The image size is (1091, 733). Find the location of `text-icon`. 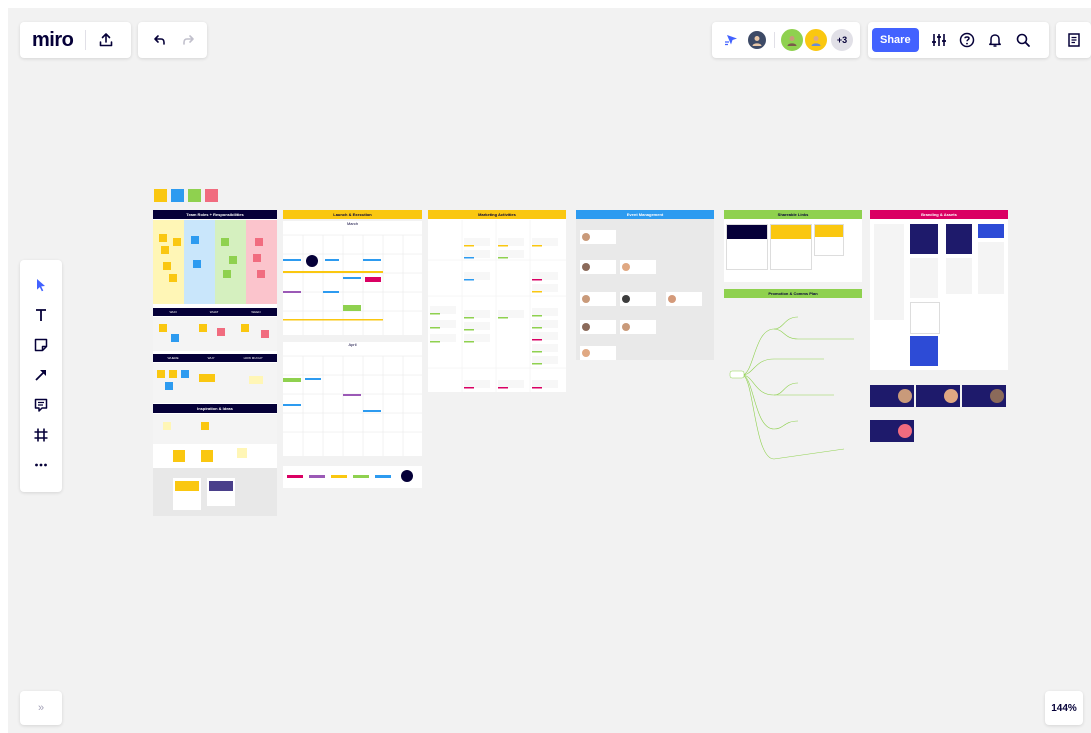

text-icon is located at coordinates (41, 315).